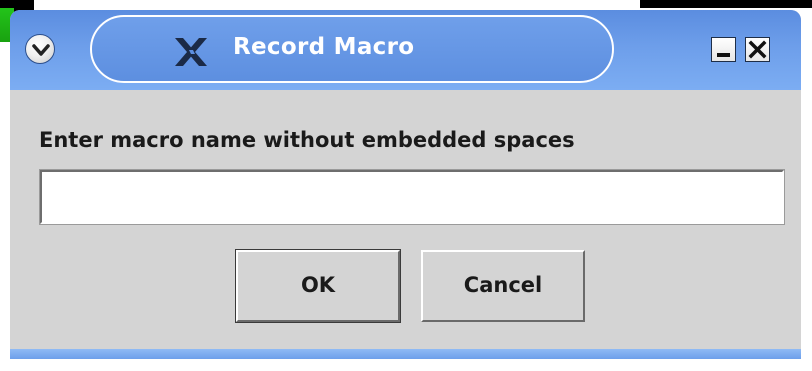  What do you see at coordinates (405, 354) in the screenshot?
I see `window-bottom-border` at bounding box center [405, 354].